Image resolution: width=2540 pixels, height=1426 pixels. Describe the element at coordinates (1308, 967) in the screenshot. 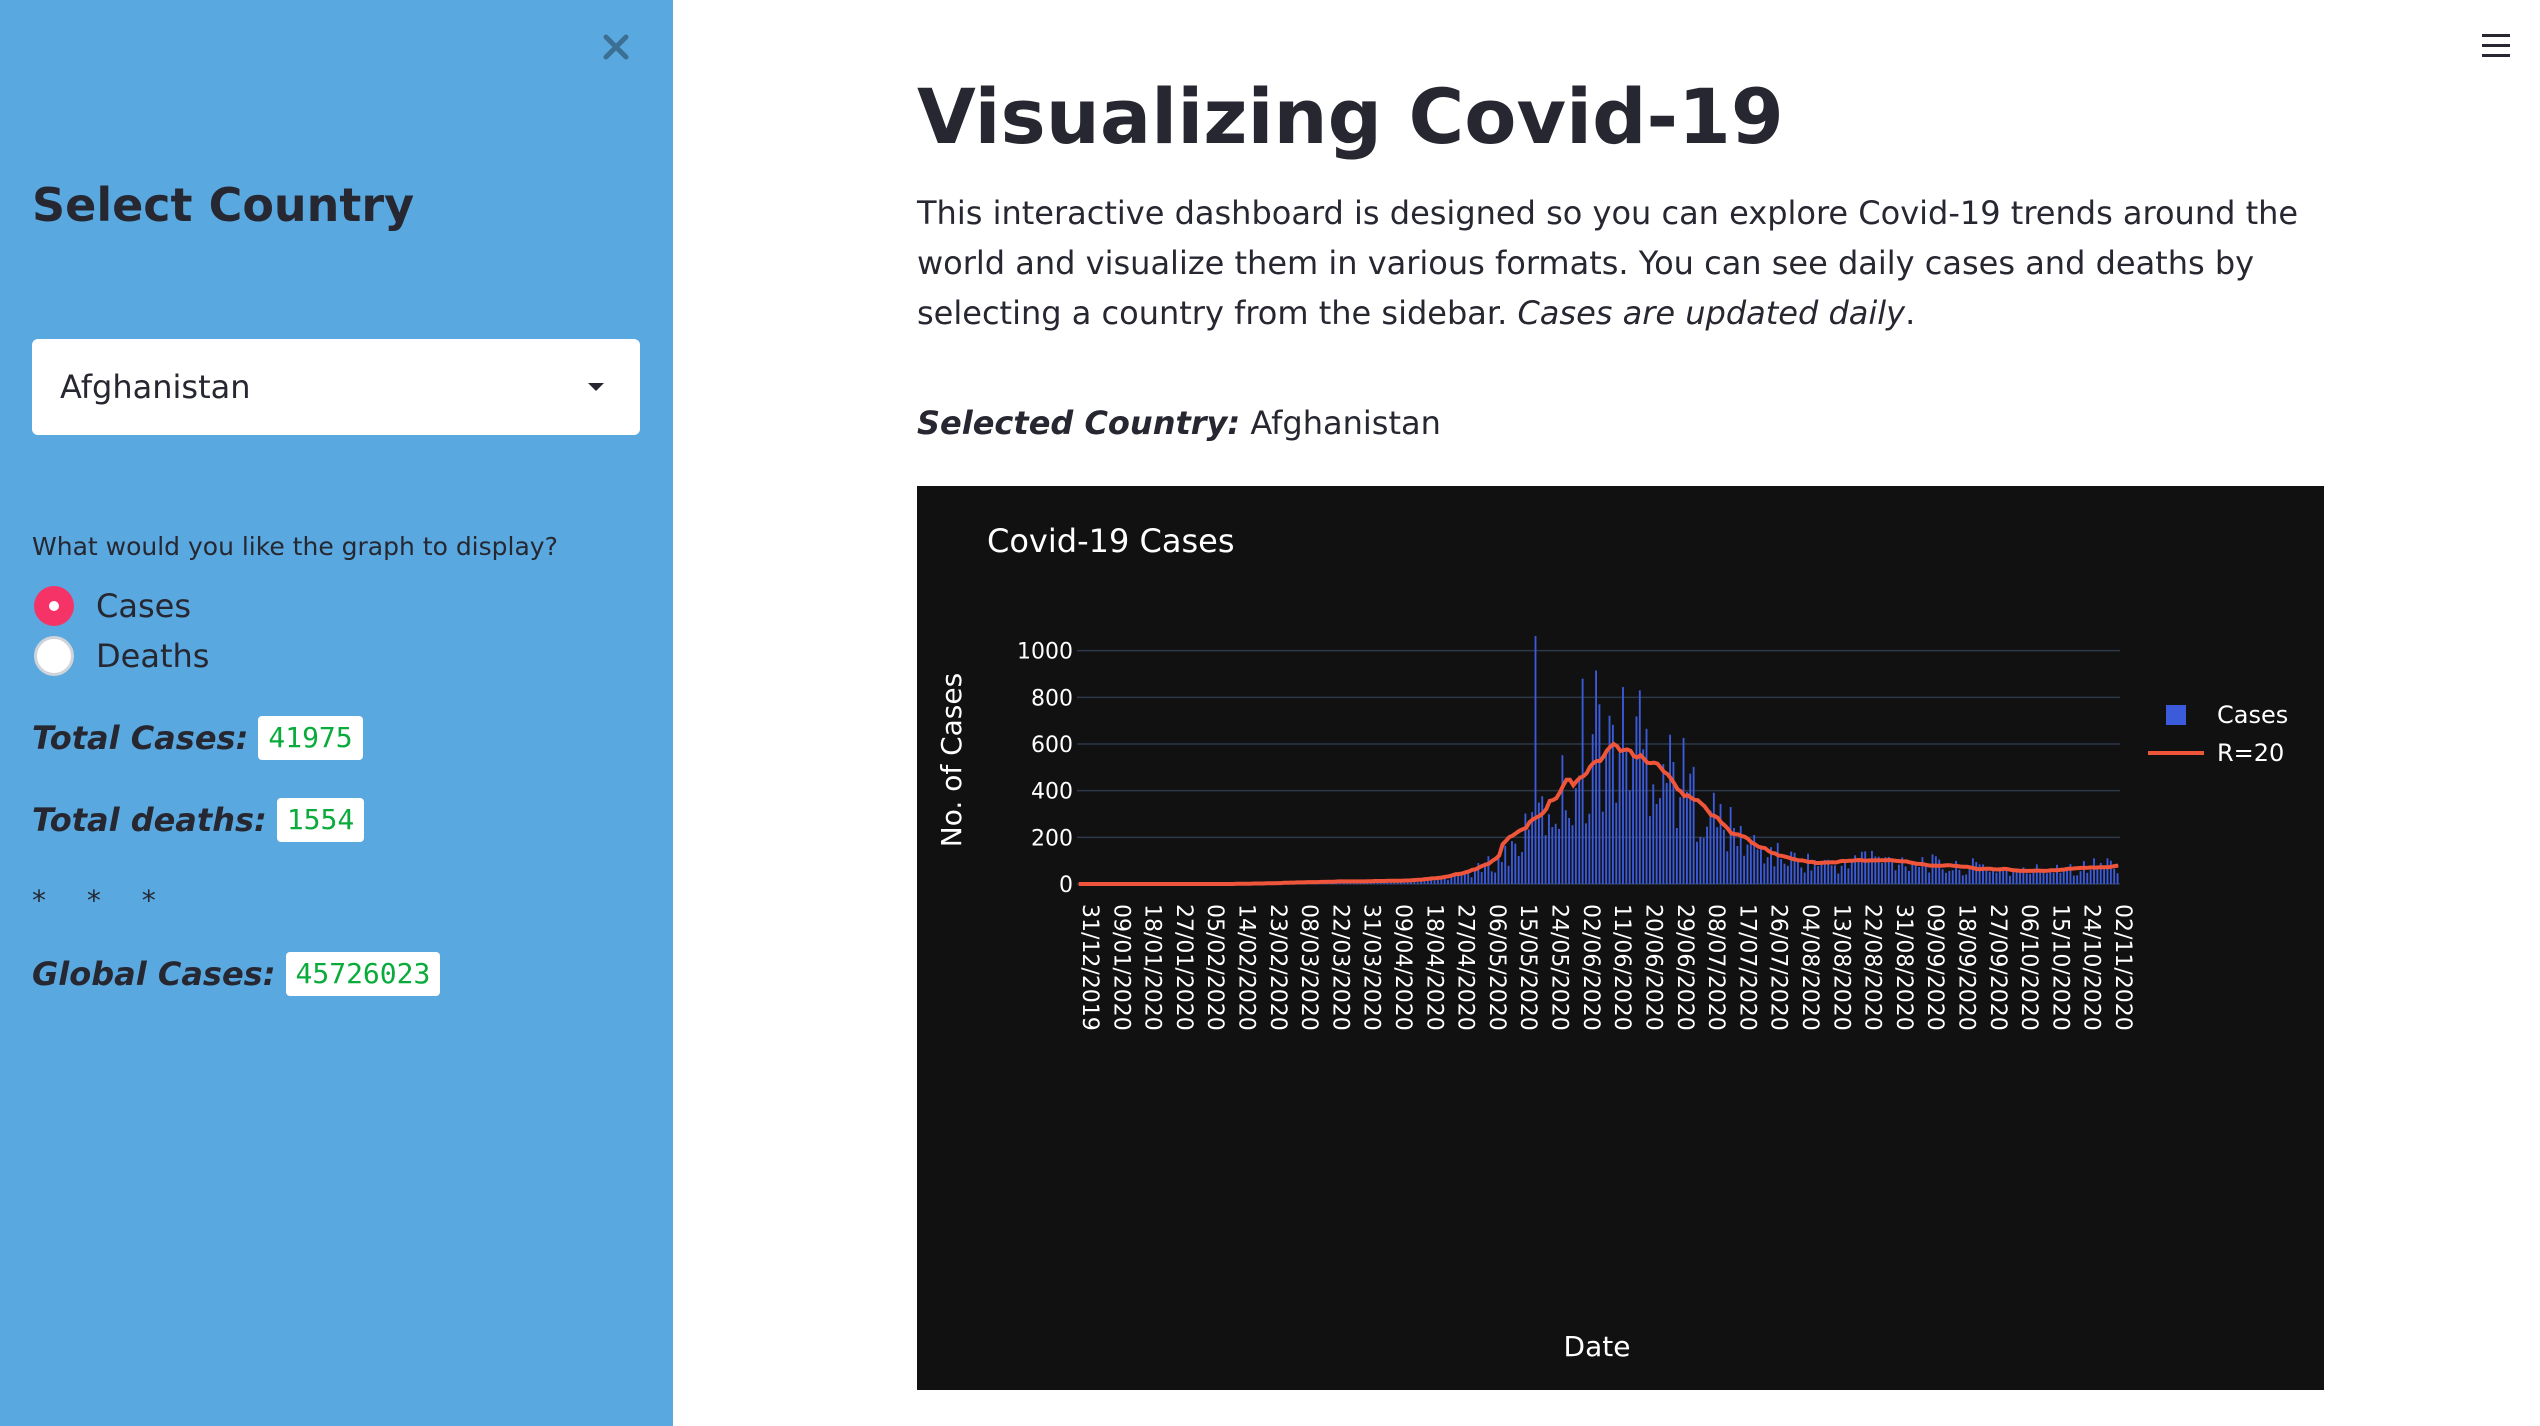

I see `x-tick-label: 08/03/2020` at that location.